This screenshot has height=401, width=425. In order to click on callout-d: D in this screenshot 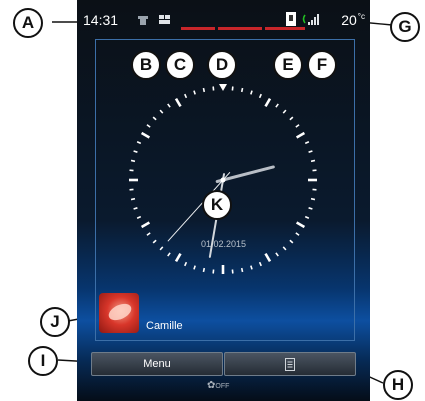, I will do `click(222, 65)`.